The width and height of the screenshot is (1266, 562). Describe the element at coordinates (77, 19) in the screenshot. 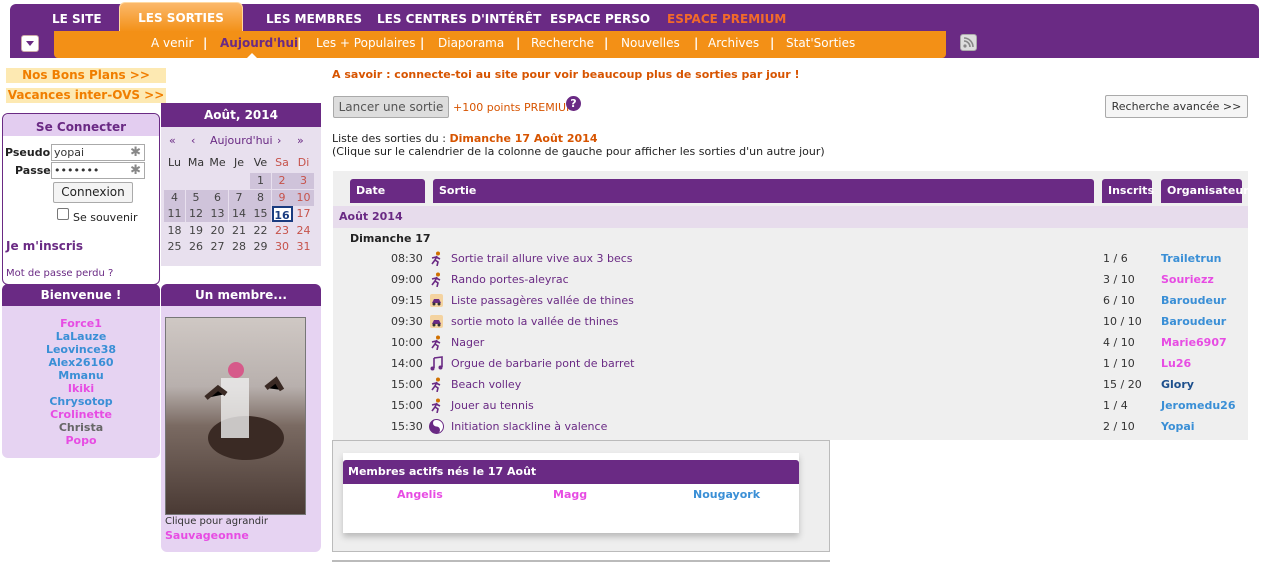

I see `nav-le-site: LE SITE` at that location.